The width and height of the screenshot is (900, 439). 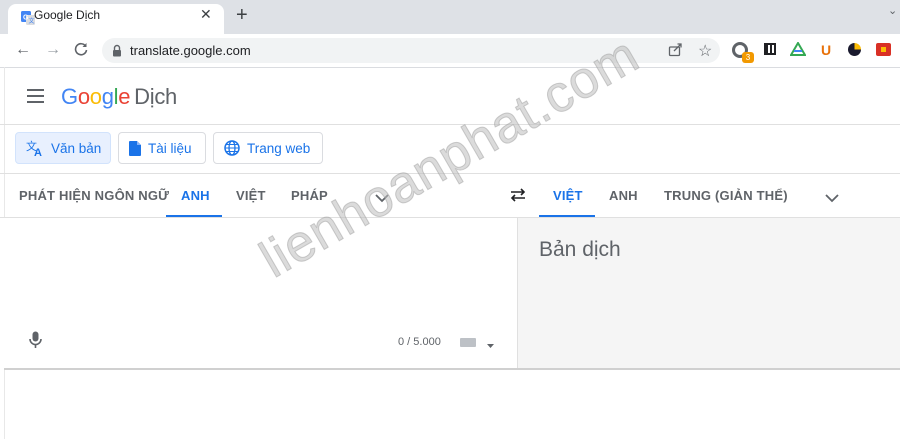 What do you see at coordinates (195, 195) in the screenshot?
I see `source-lang-tab-english: ANH` at bounding box center [195, 195].